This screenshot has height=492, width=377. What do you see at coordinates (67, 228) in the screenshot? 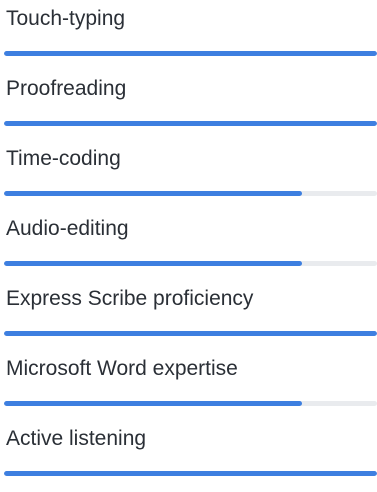
I see `skill-label: Audio-editing` at bounding box center [67, 228].